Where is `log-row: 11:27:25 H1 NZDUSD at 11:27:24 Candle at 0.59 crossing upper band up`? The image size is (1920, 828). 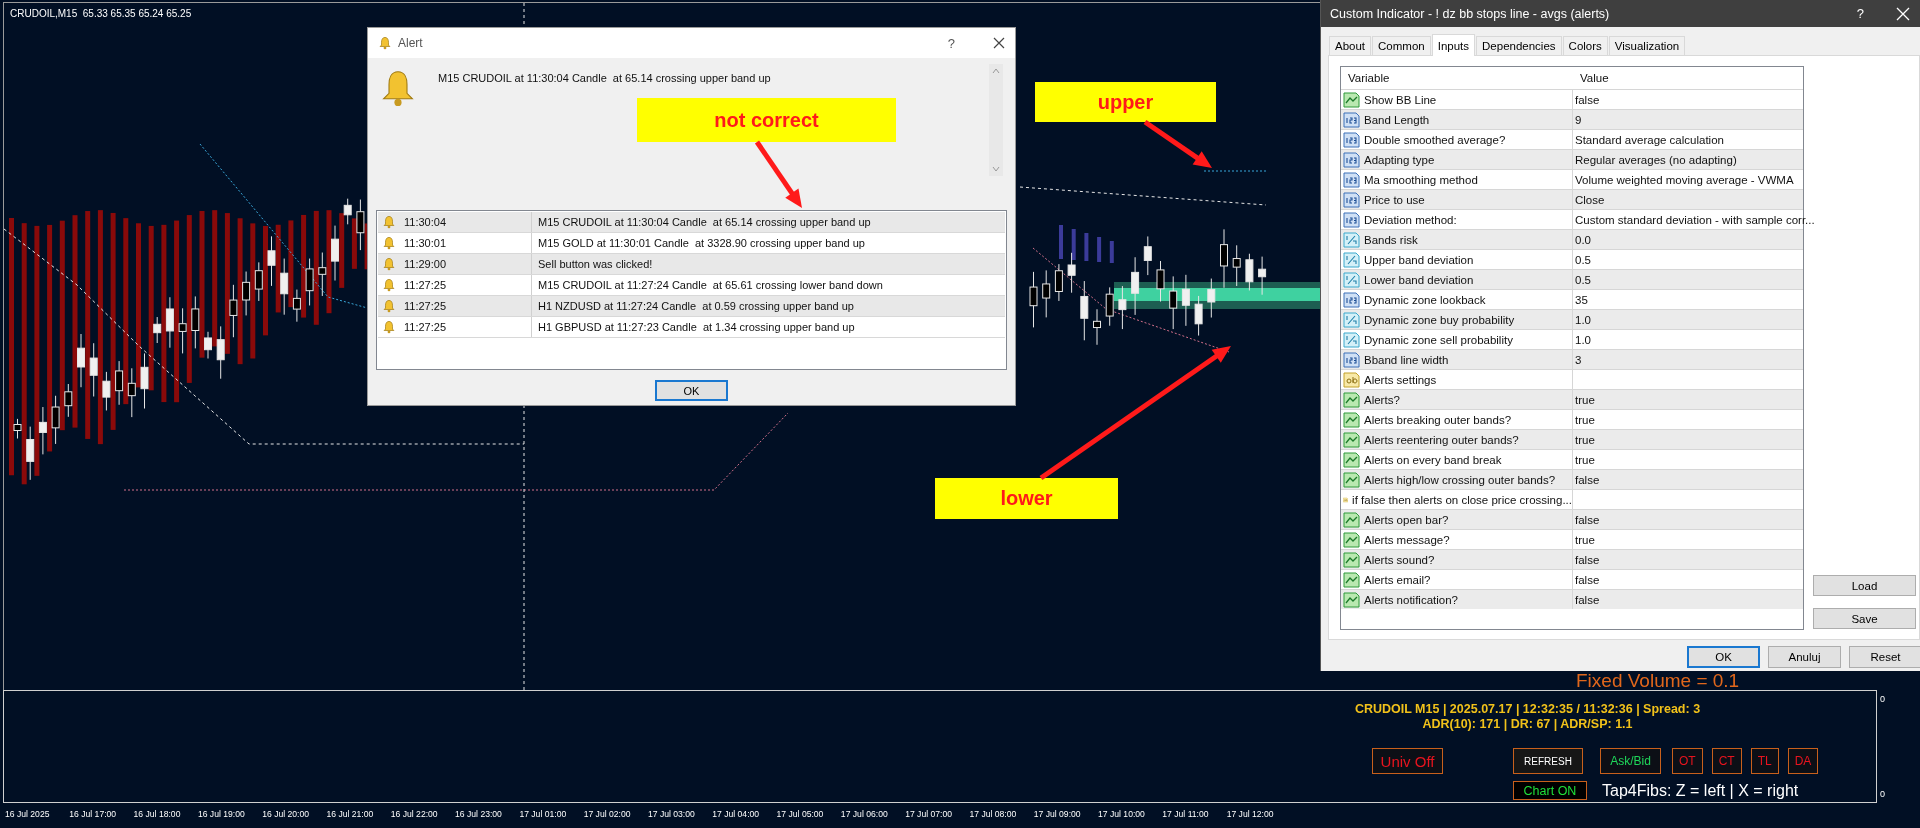
log-row: 11:27:25 H1 NZDUSD at 11:27:24 Candle at 0.59 crossing upper band up is located at coordinates (691, 306).